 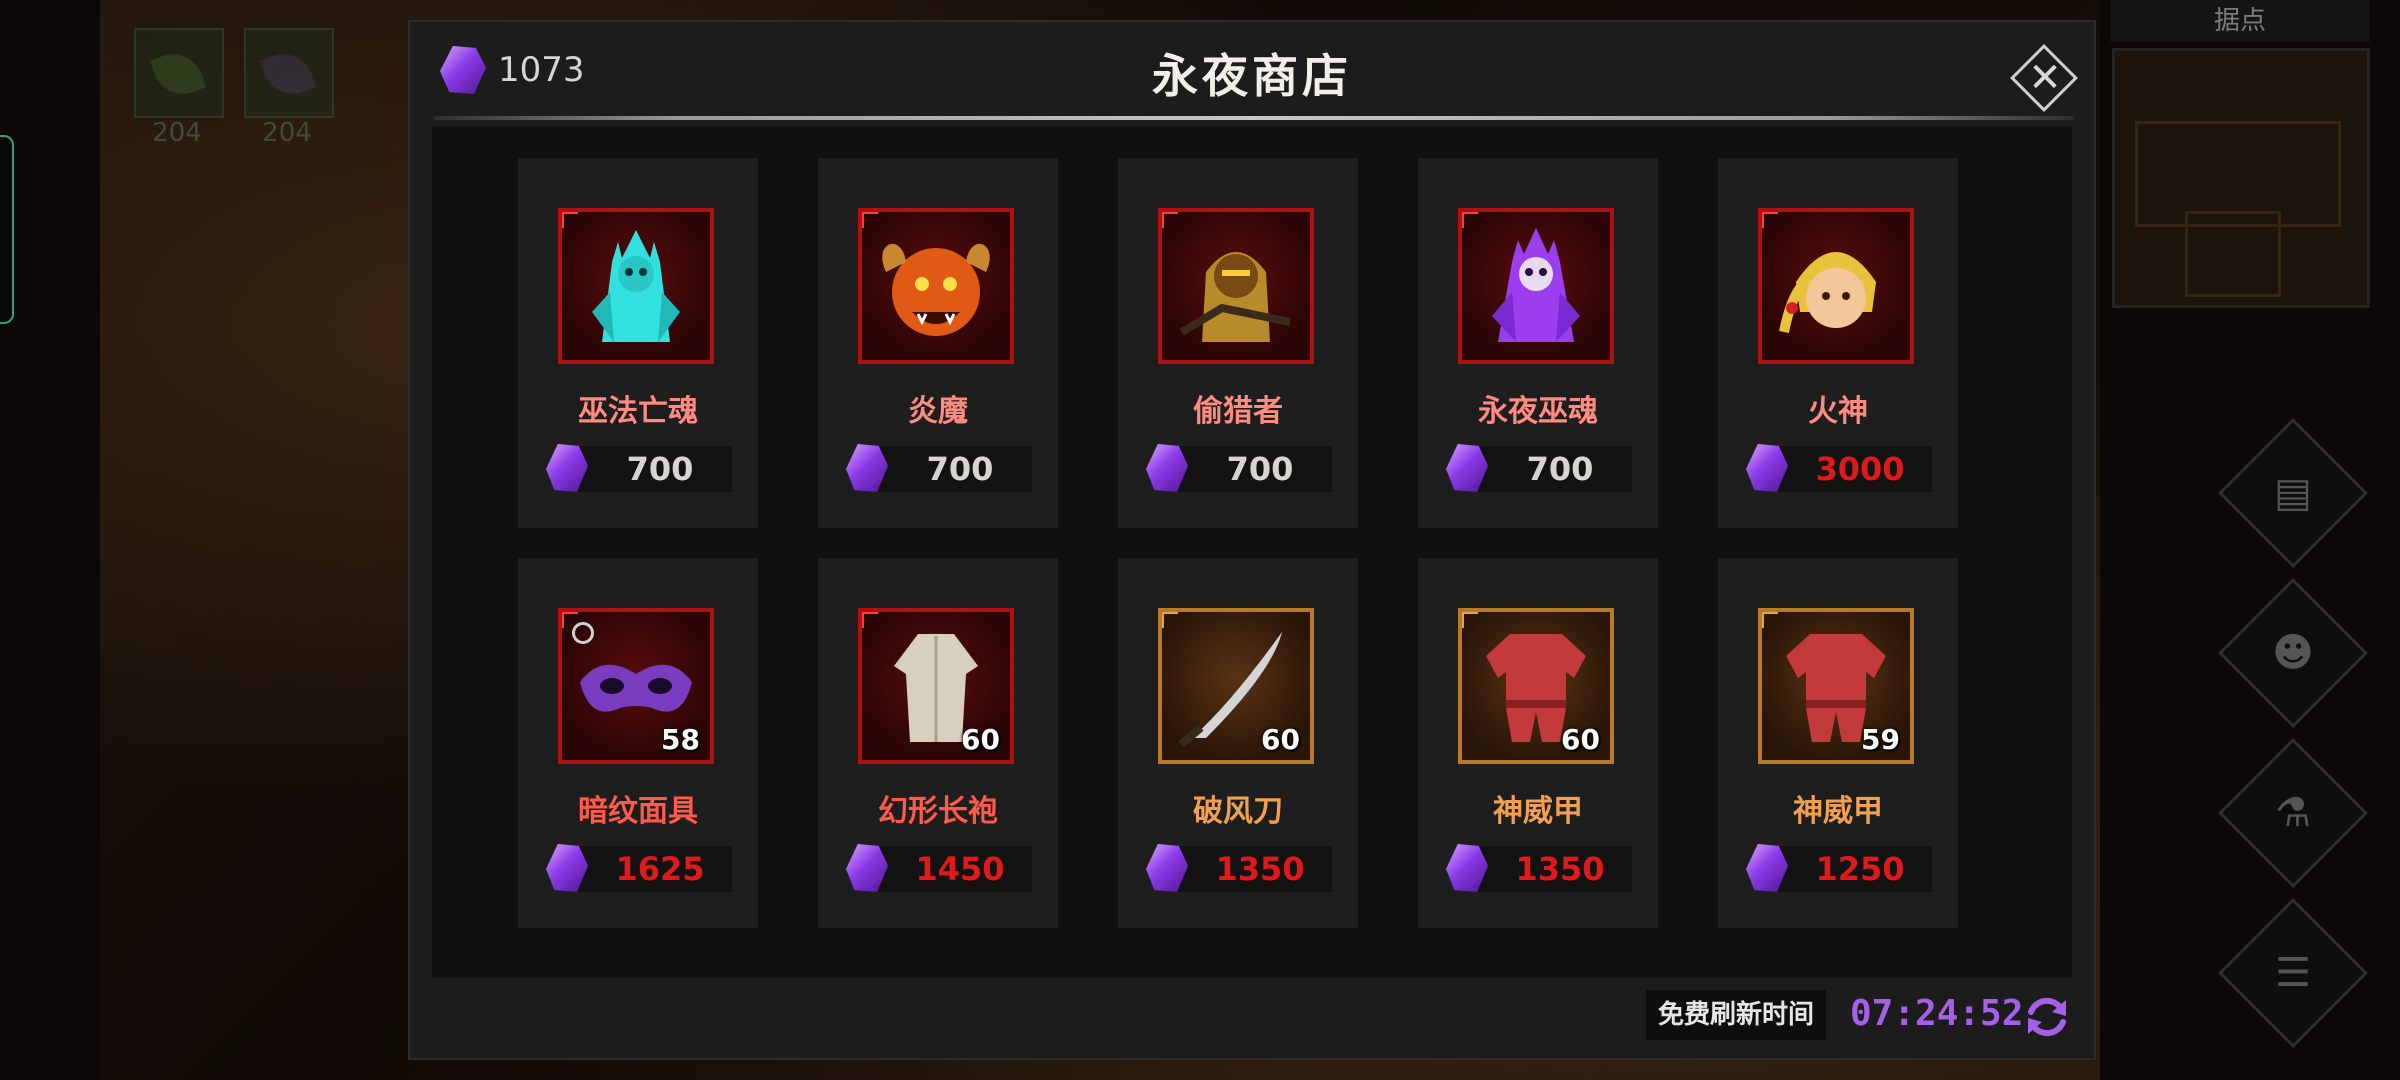 I want to click on party-button: ☻, so click(x=2293, y=653).